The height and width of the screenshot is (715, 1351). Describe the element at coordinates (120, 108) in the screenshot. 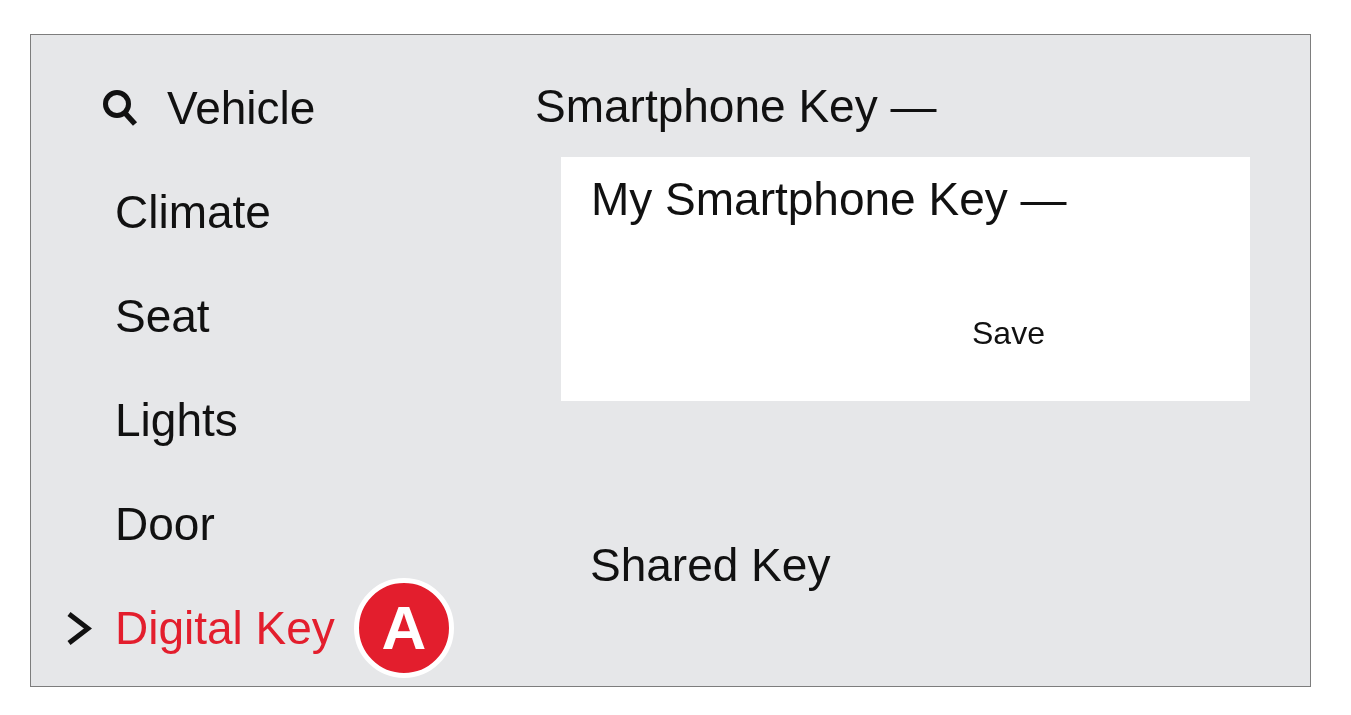

I see `search-icon` at that location.